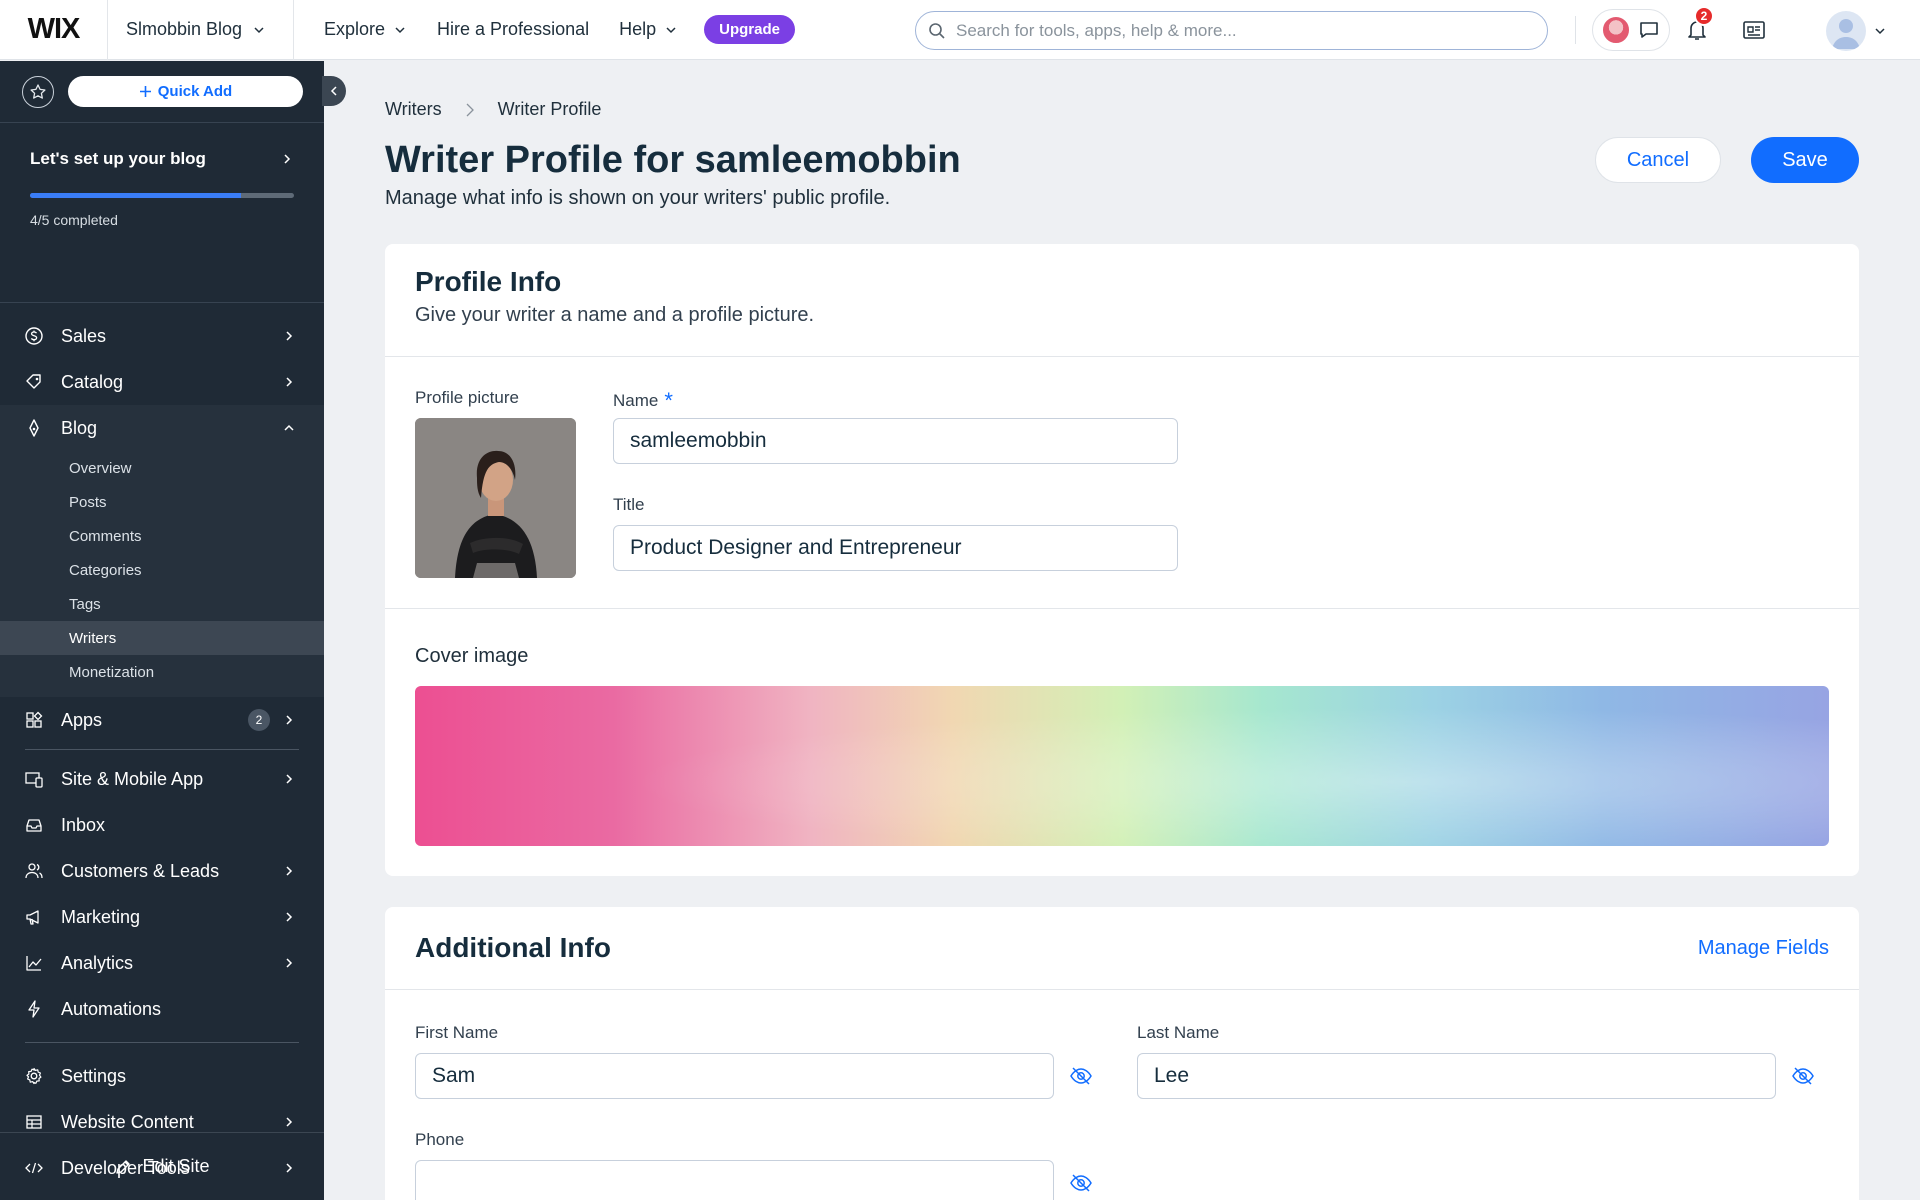 This screenshot has width=1920, height=1200. I want to click on profile-picture, so click(495, 498).